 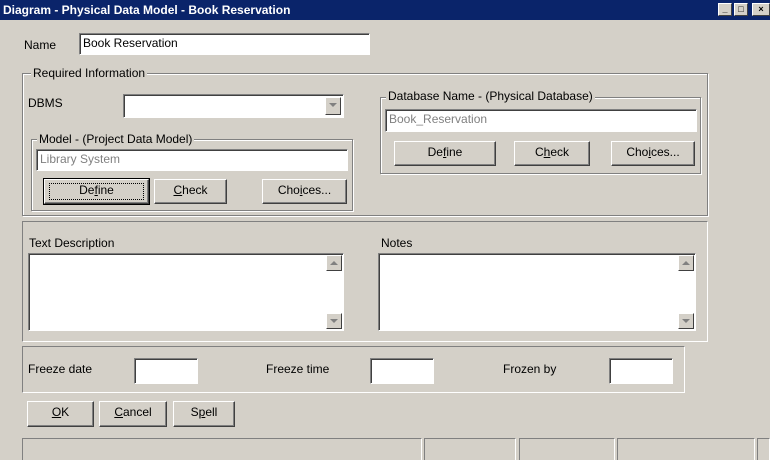 I want to click on database-legend: Database Name - (Physical Database), so click(x=490, y=96).